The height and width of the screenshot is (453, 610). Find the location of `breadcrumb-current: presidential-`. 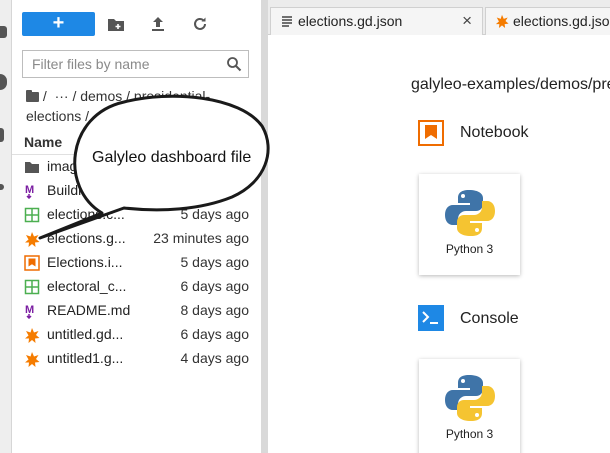

breadcrumb-current: presidential- is located at coordinates (170, 96).